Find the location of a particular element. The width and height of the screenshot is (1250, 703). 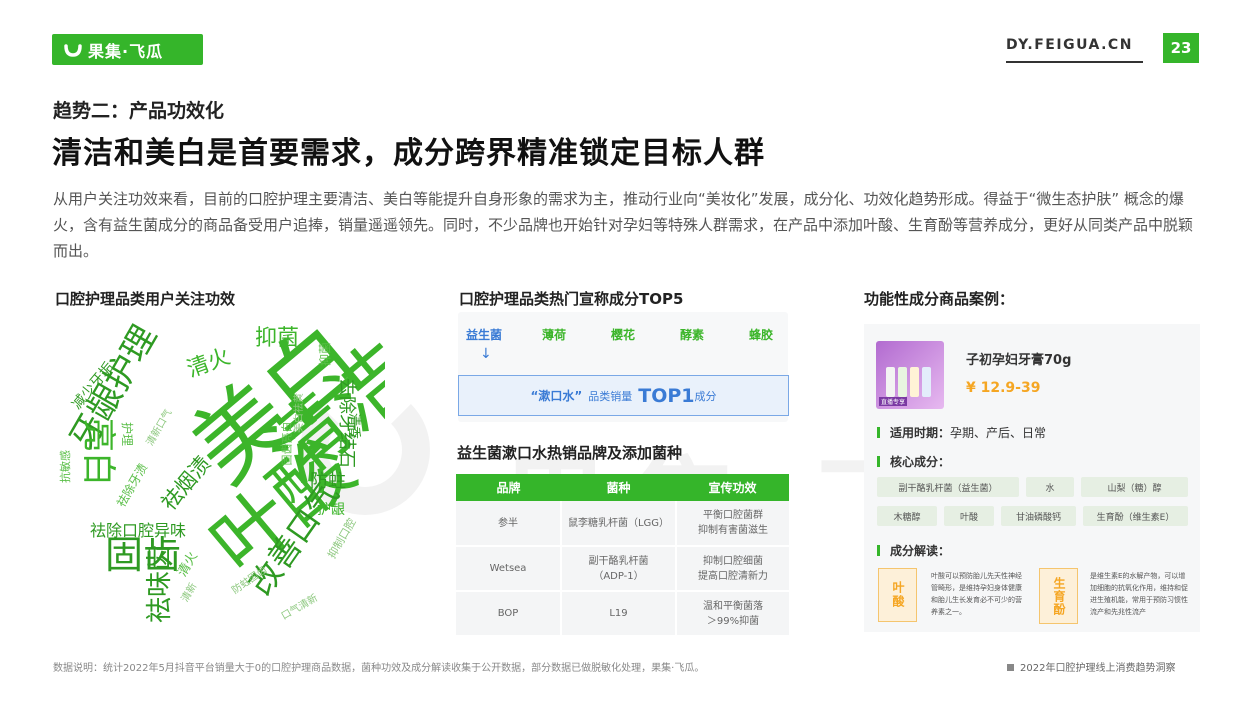

cloud-word: 美白祛黄 is located at coordinates (299, 413).